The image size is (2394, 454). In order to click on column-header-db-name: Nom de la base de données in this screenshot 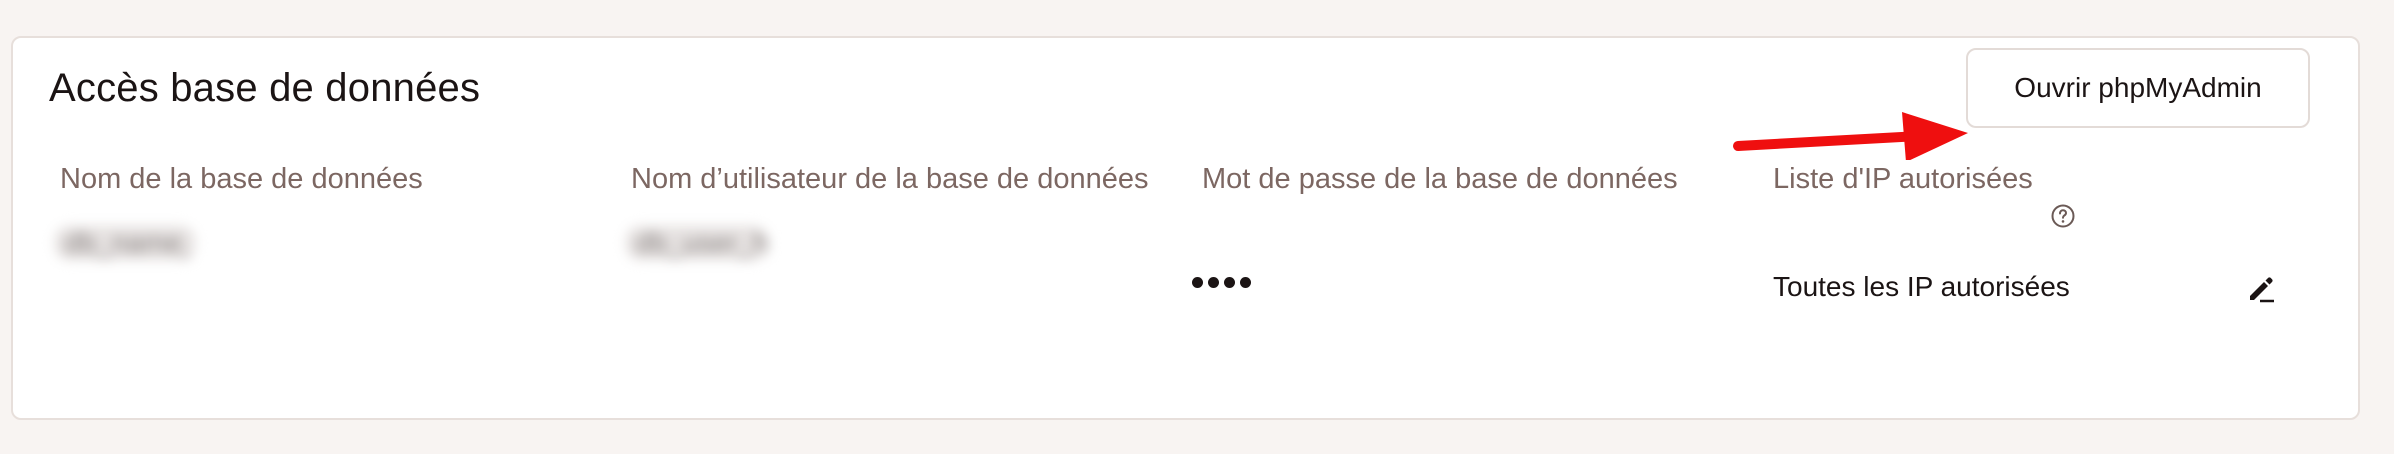, I will do `click(241, 179)`.